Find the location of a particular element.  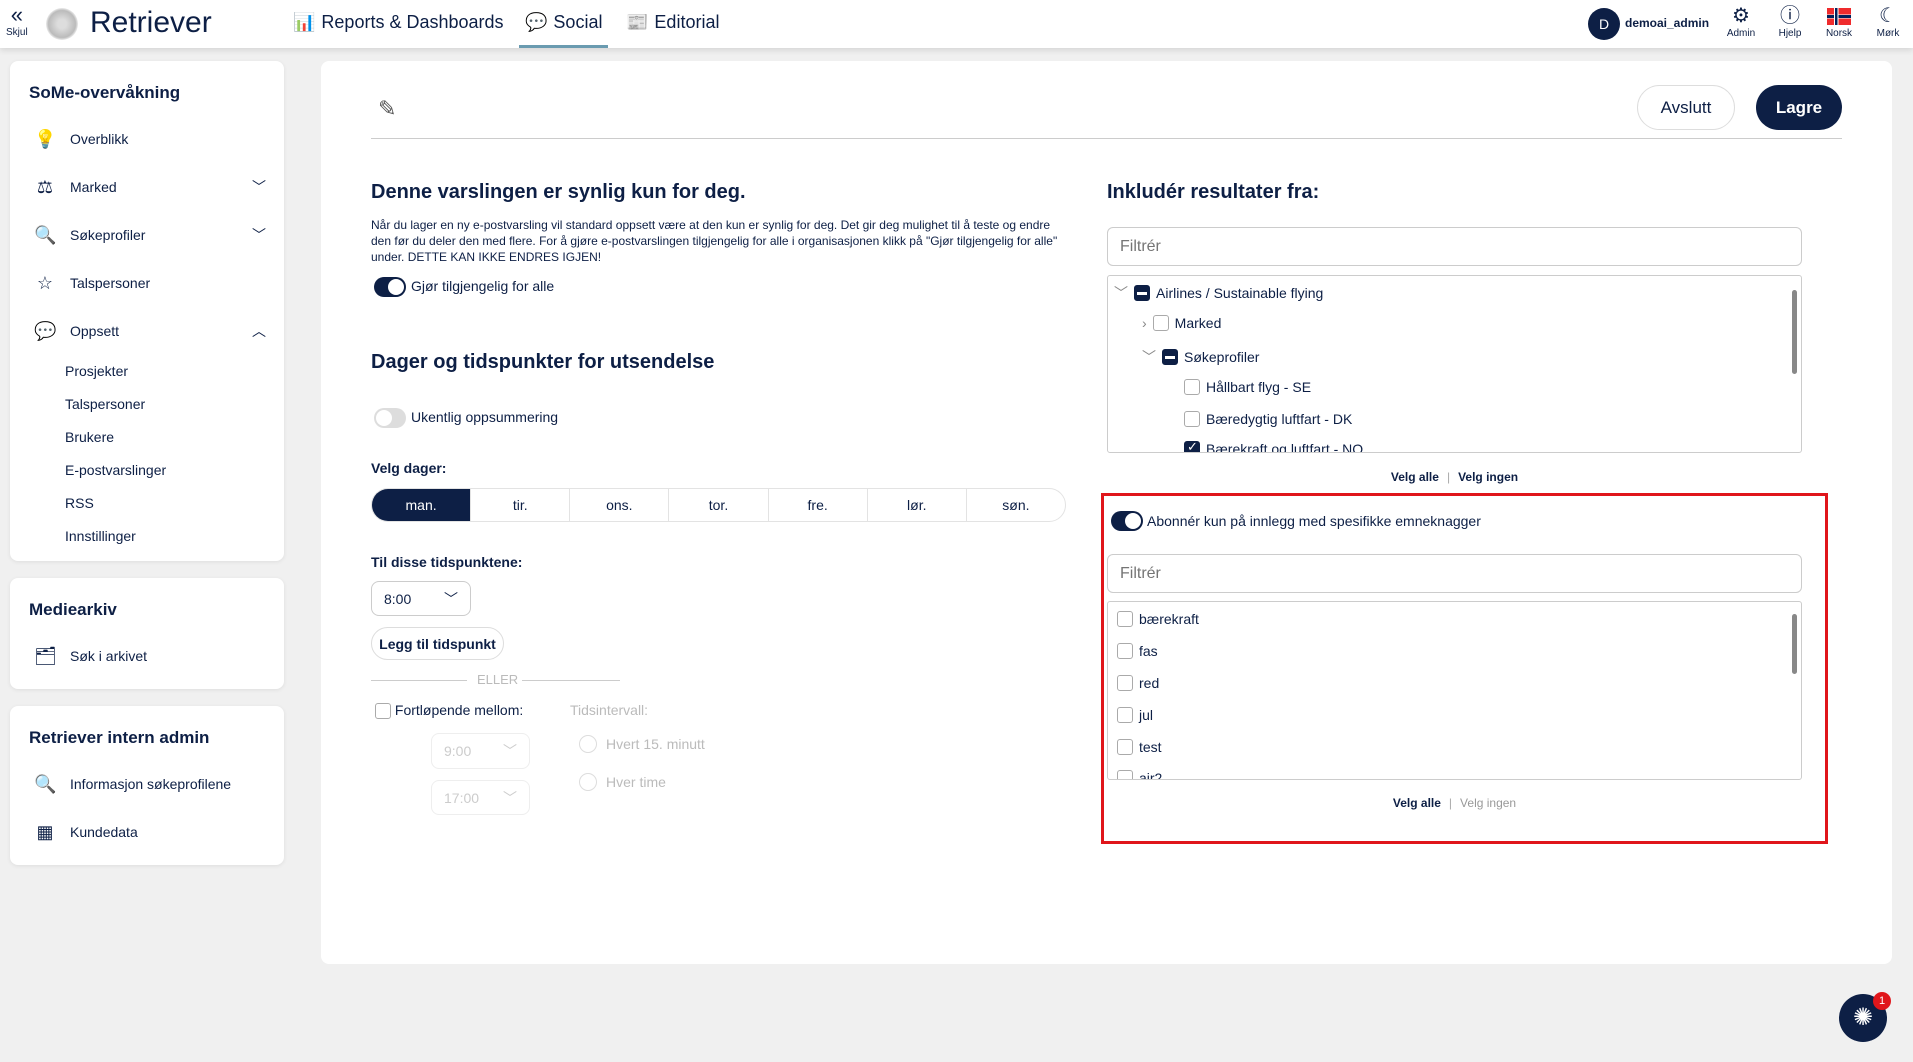

section-title: Mediearkiv is located at coordinates (73, 609).